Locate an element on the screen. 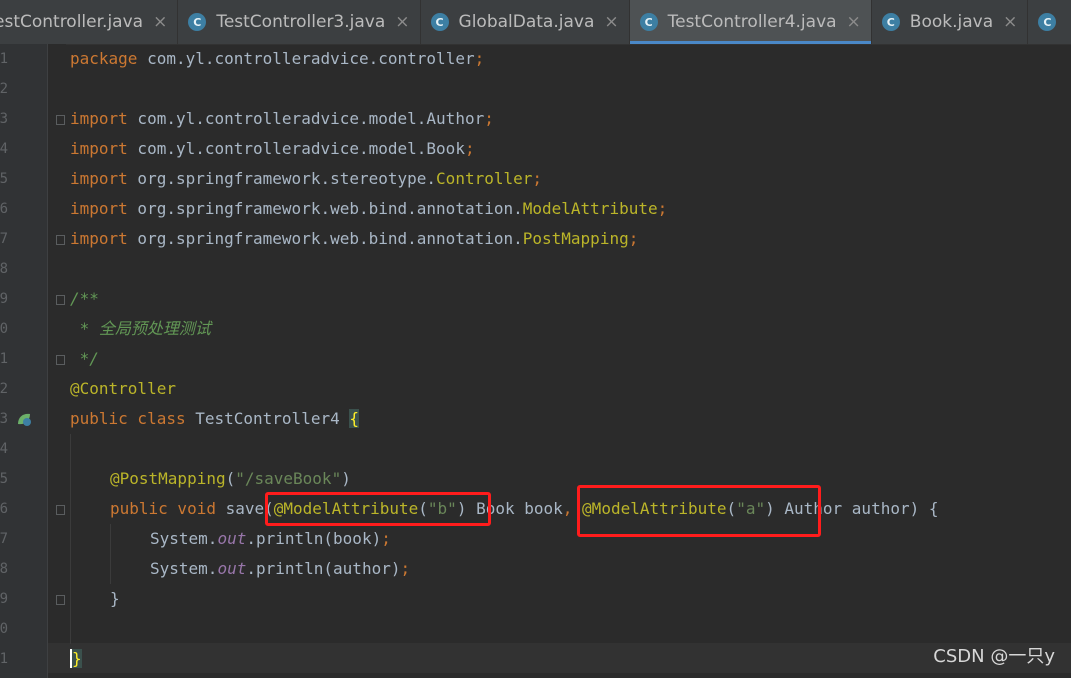  code-line-9: /** is located at coordinates (84, 298).